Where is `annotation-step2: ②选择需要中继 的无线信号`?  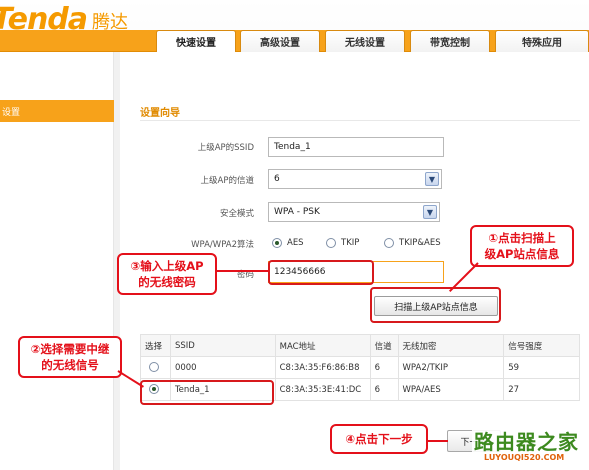 annotation-step2: ②选择需要中继 的无线信号 is located at coordinates (70, 357).